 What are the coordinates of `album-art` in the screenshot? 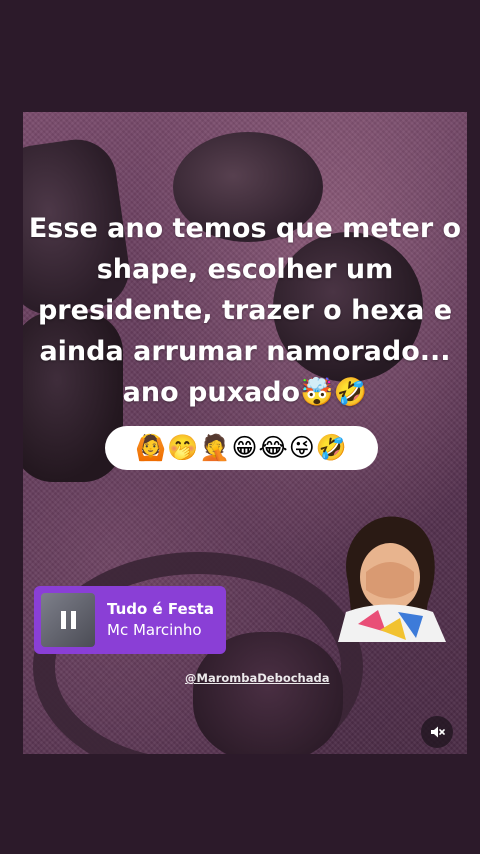 It's located at (68, 620).